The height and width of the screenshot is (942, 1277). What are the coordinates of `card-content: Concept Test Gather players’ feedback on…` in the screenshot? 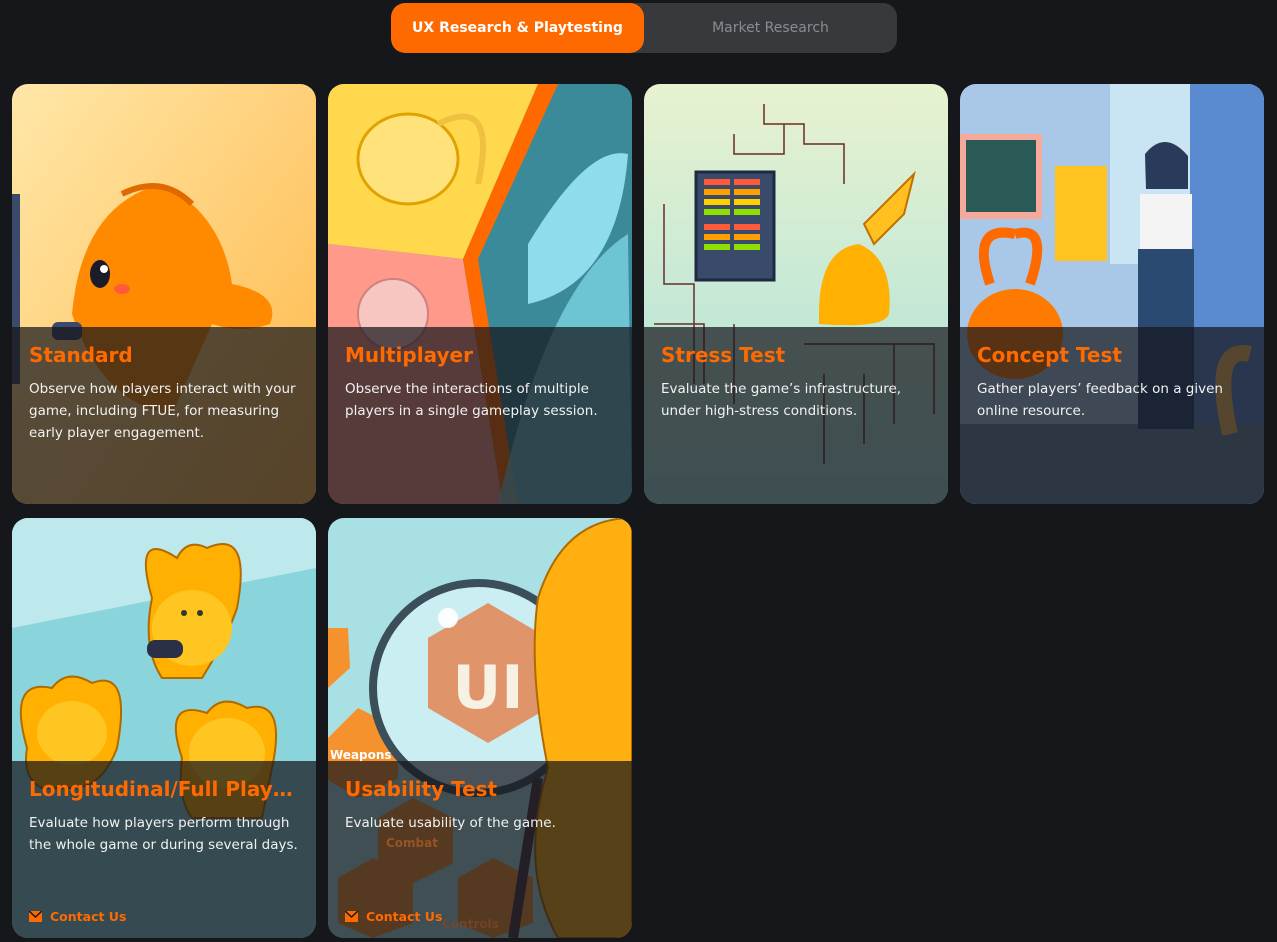 It's located at (1112, 415).